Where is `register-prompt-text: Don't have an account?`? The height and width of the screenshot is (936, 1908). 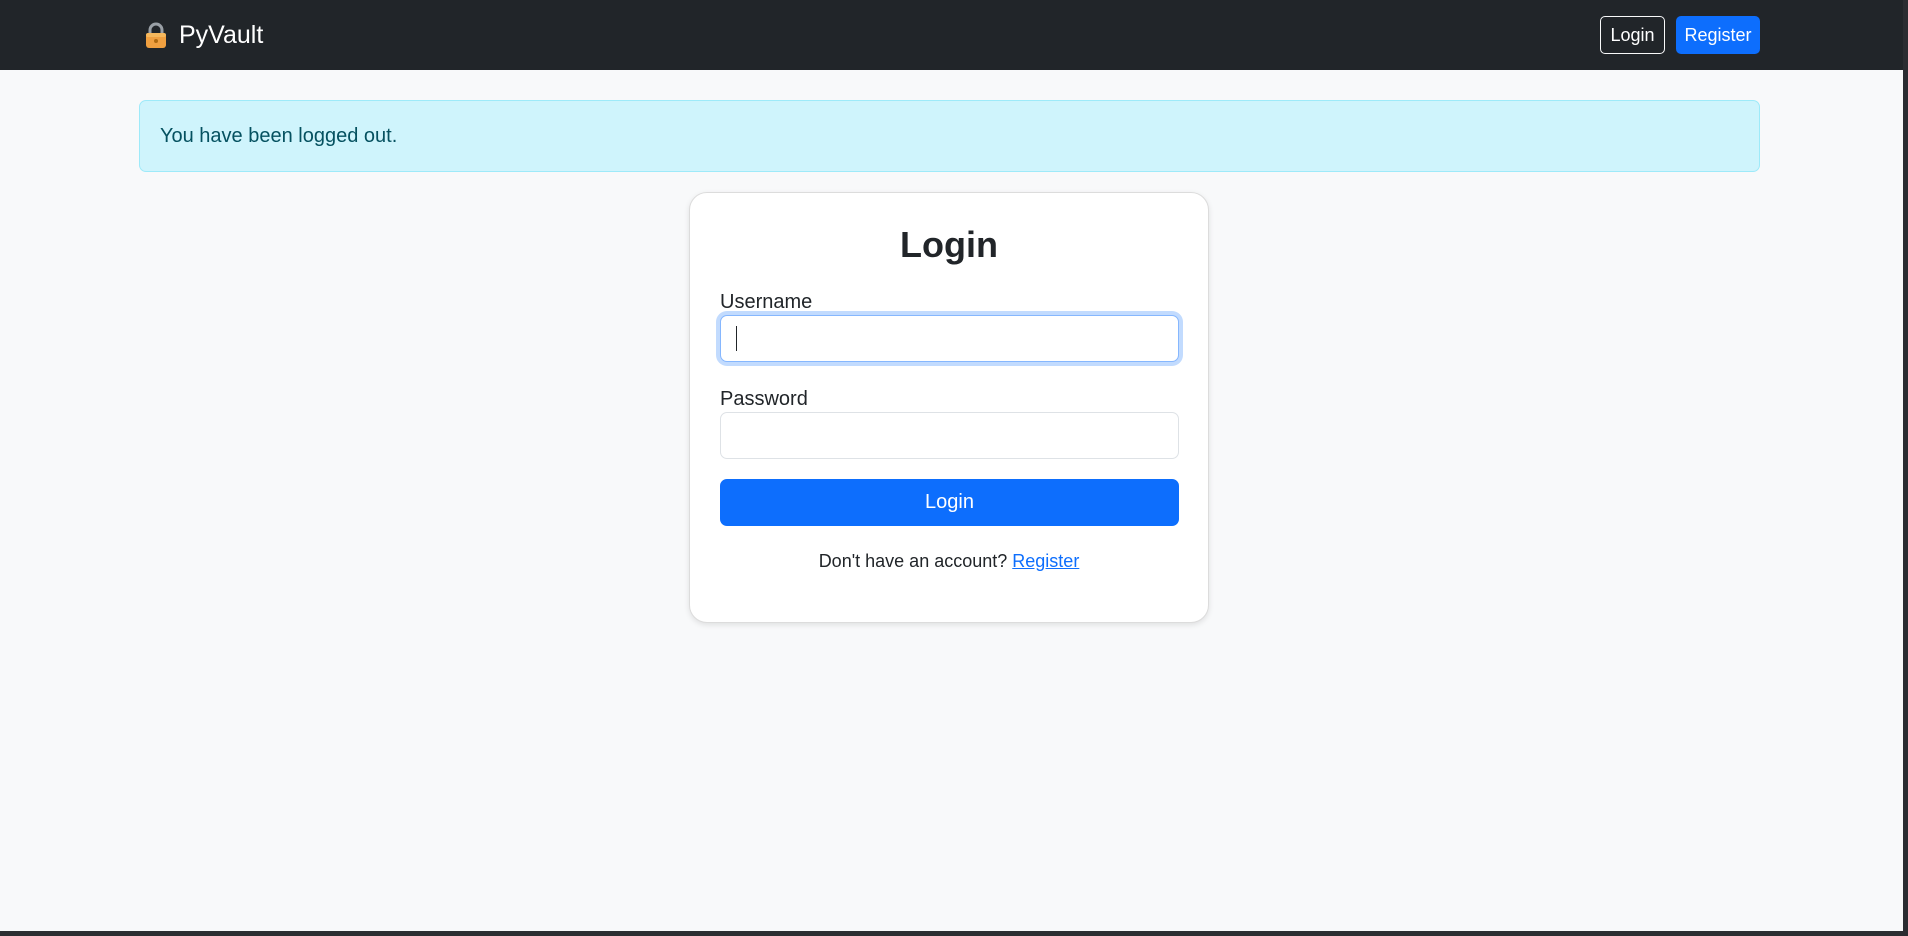
register-prompt-text: Don't have an account? is located at coordinates (913, 561).